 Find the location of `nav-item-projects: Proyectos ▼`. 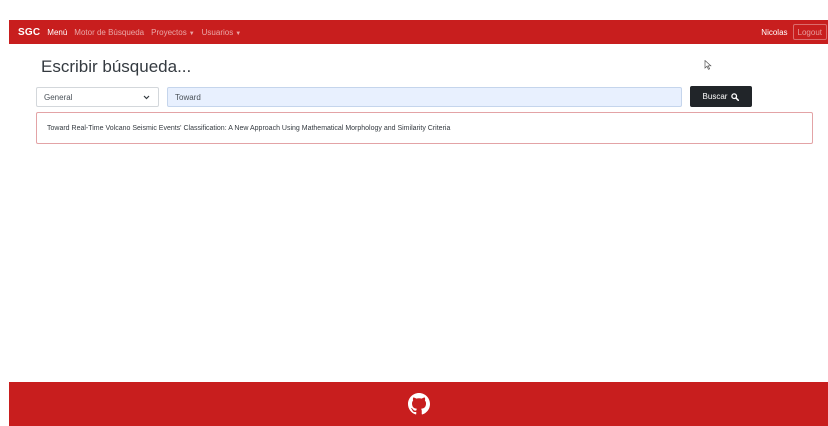

nav-item-projects: Proyectos ▼ is located at coordinates (173, 32).